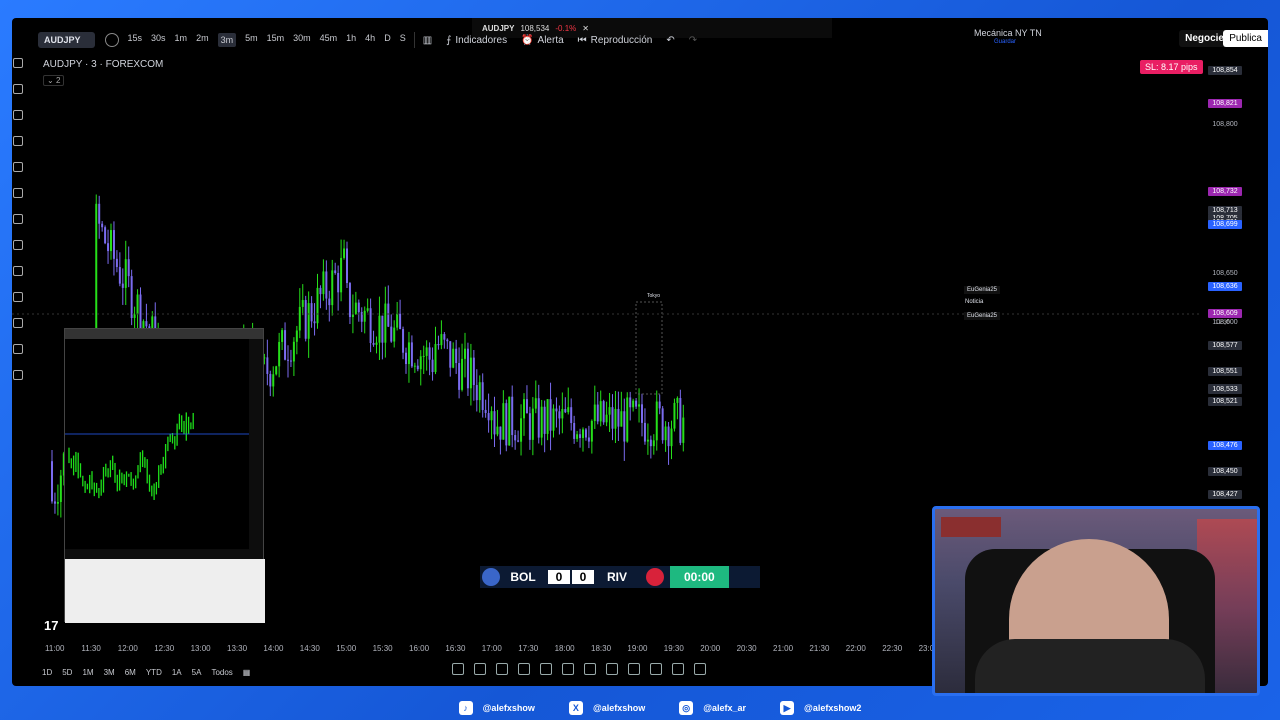 The image size is (1280, 720). Describe the element at coordinates (1225, 103) in the screenshot. I see `price-label: 108,821` at that location.